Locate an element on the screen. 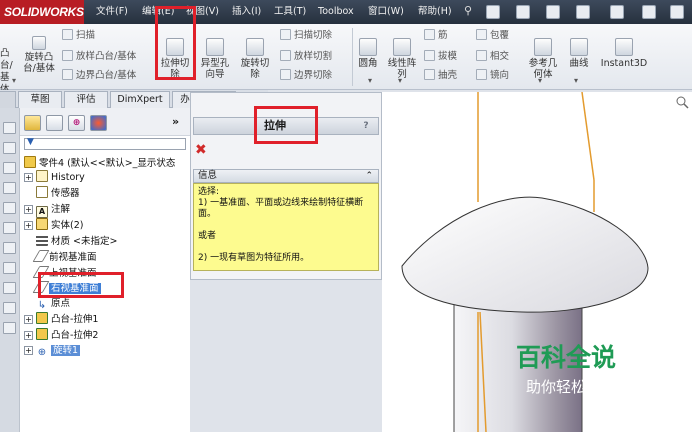 The width and height of the screenshot is (692, 432). extruded-boss-button: 凸台/基体 is located at coordinates (8, 72).